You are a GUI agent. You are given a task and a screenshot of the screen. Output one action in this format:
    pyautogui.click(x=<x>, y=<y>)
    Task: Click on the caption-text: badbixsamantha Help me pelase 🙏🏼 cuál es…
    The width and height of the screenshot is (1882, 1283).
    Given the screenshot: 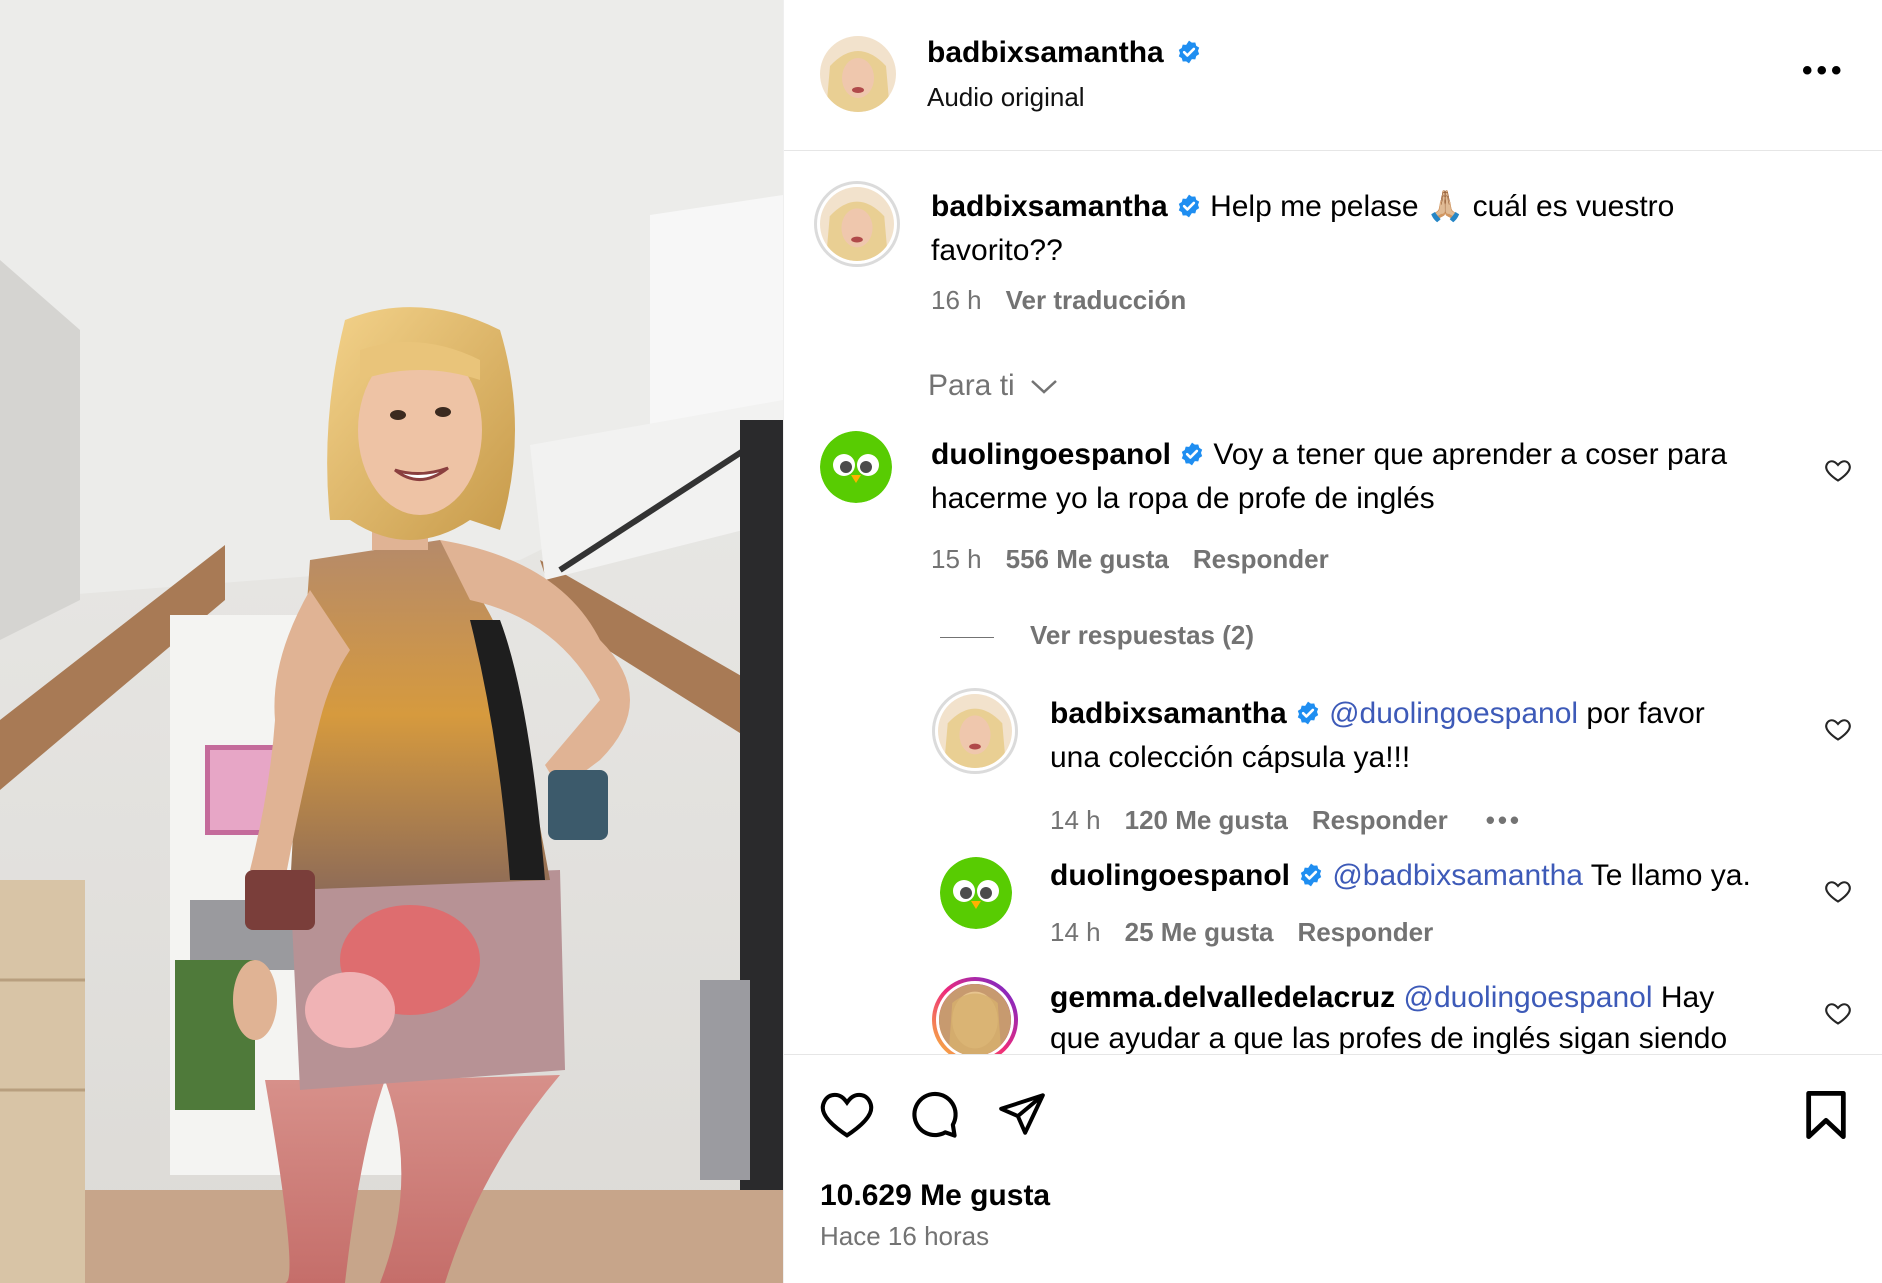 What is the action you would take?
    pyautogui.click(x=1381, y=228)
    